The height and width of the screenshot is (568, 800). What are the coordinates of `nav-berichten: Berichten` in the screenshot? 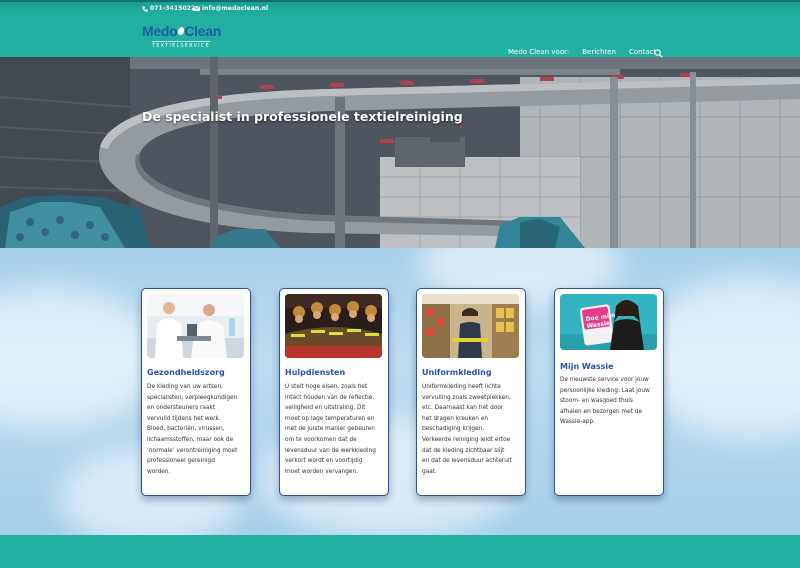 It's located at (599, 52).